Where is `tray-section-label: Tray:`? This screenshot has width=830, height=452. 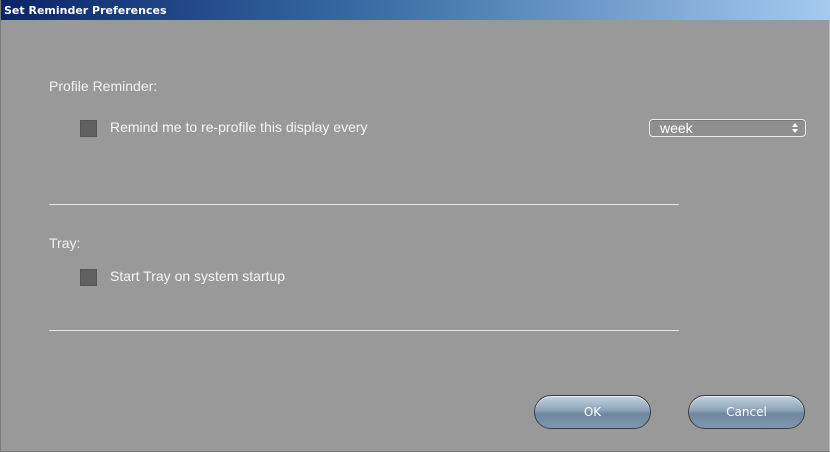 tray-section-label: Tray: is located at coordinates (65, 243).